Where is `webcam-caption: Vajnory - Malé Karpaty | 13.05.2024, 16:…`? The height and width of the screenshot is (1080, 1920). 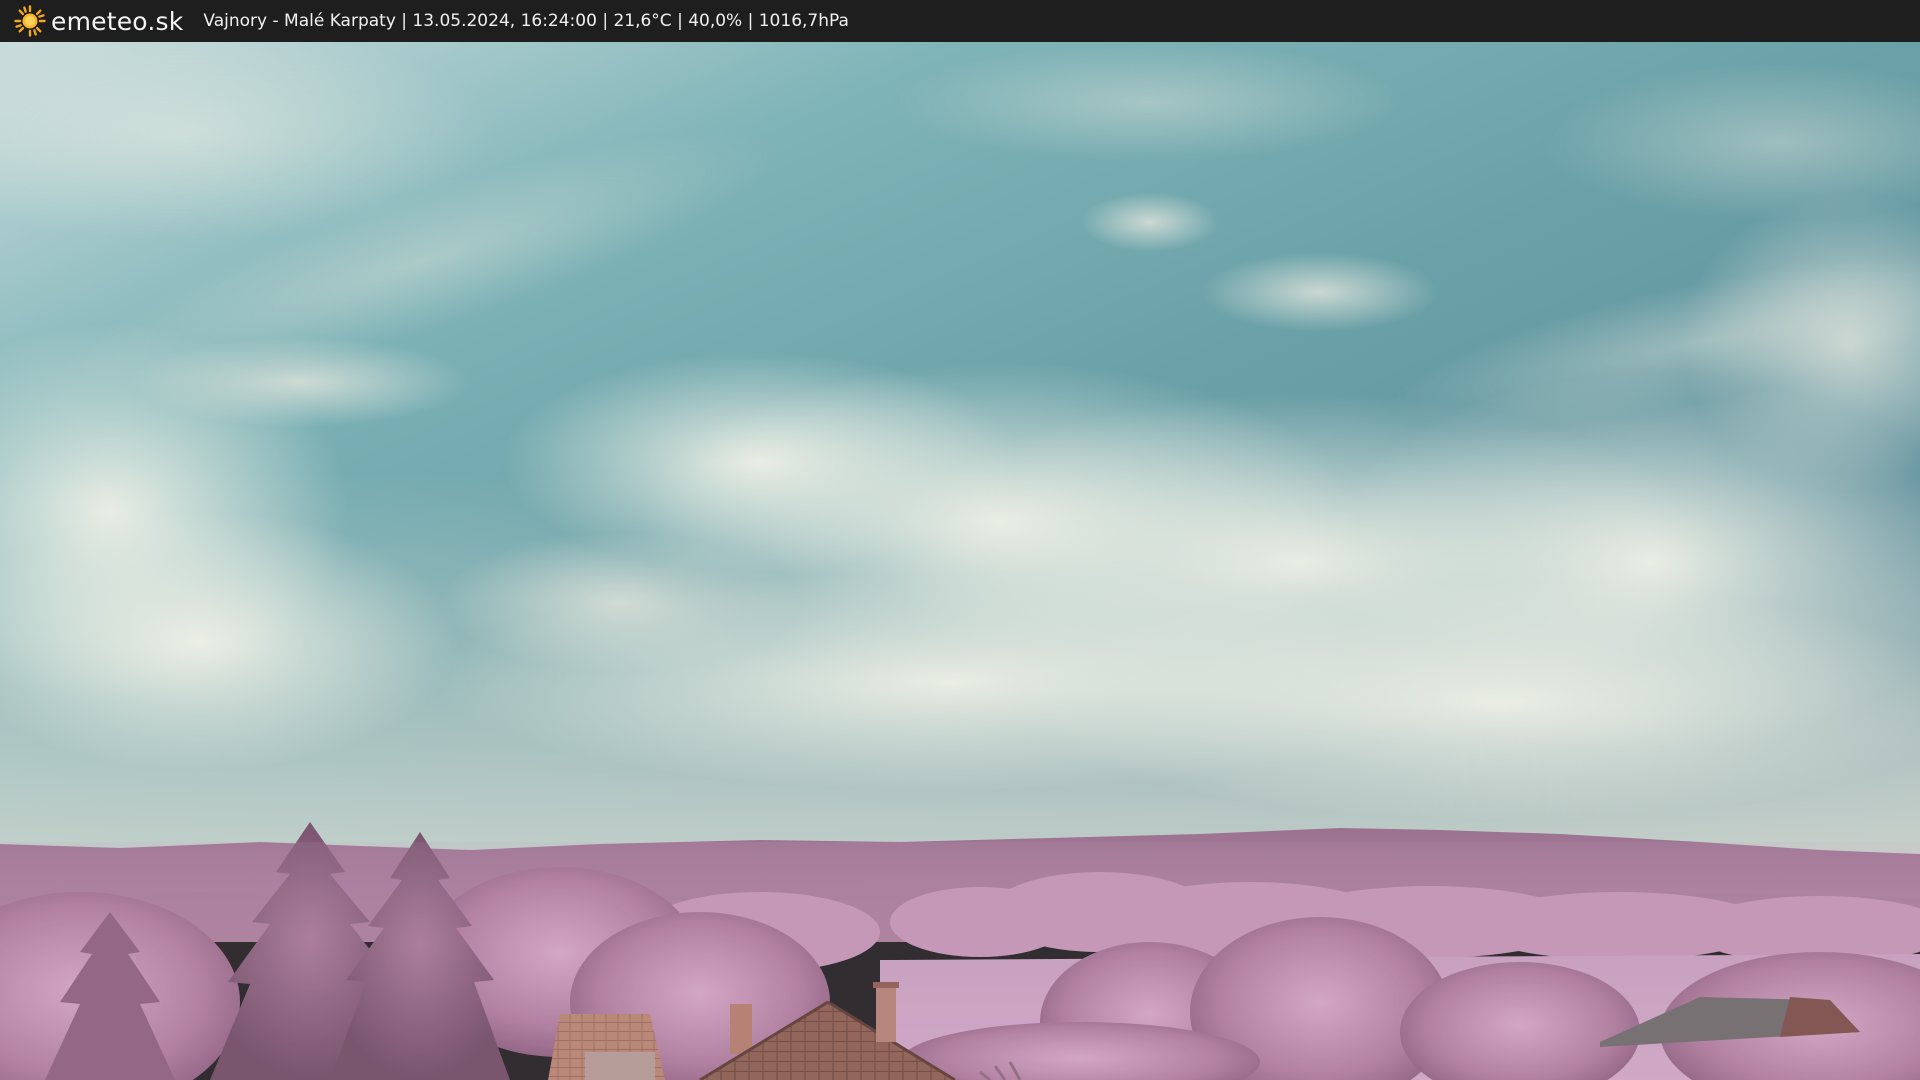 webcam-caption: Vajnory - Malé Karpaty | 13.05.2024, 16:… is located at coordinates (526, 21).